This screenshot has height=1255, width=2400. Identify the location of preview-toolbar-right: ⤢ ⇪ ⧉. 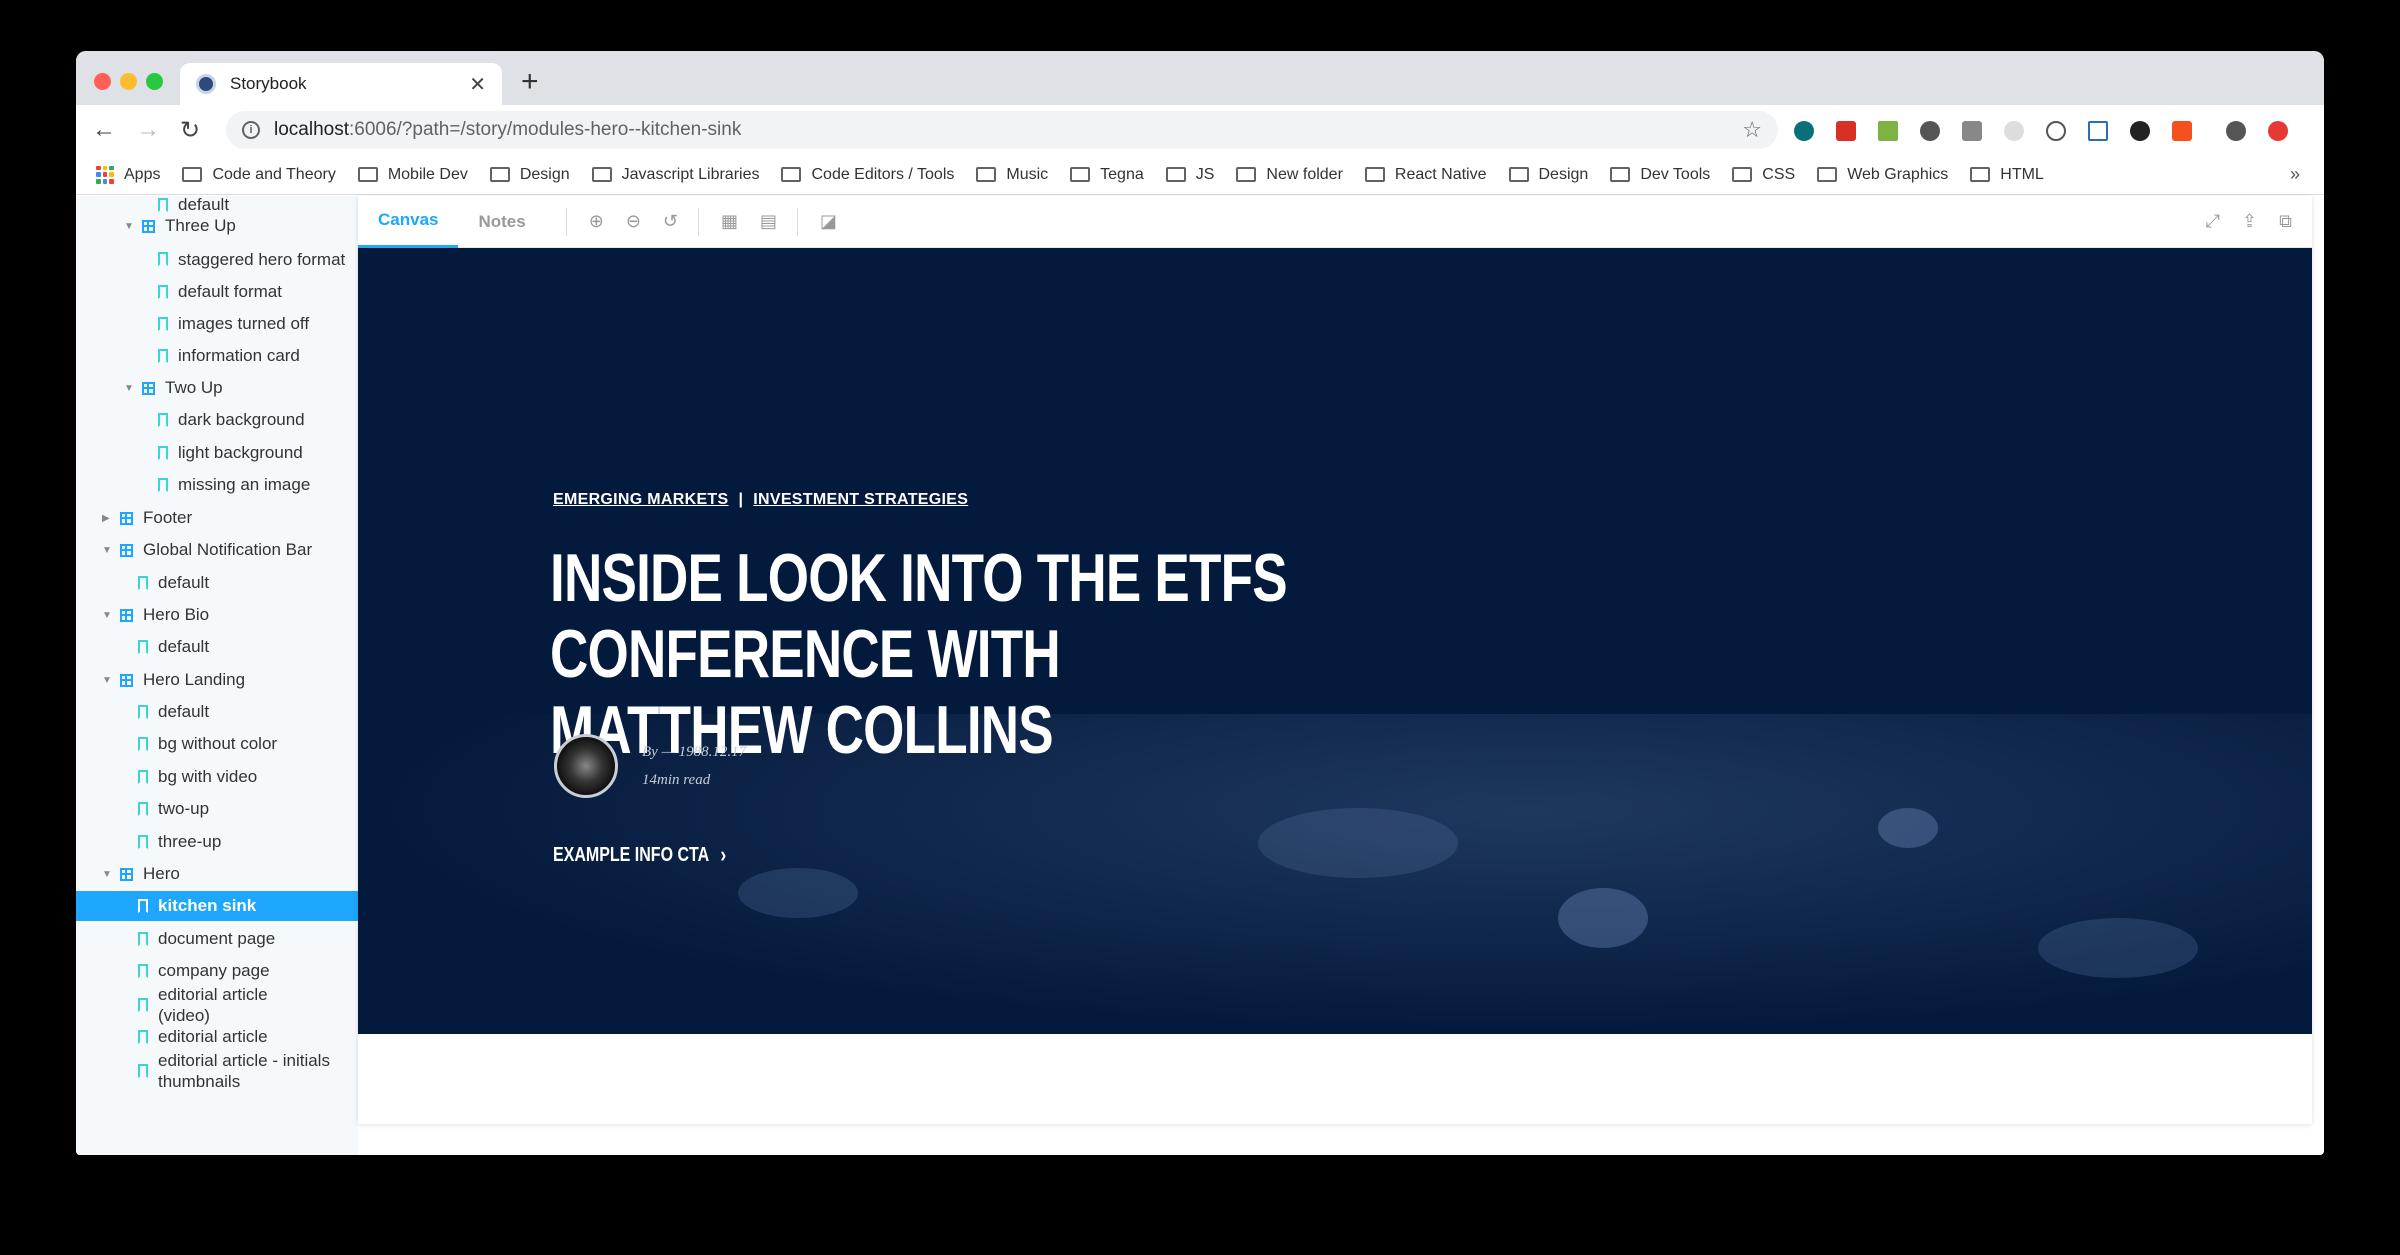
(2249, 221).